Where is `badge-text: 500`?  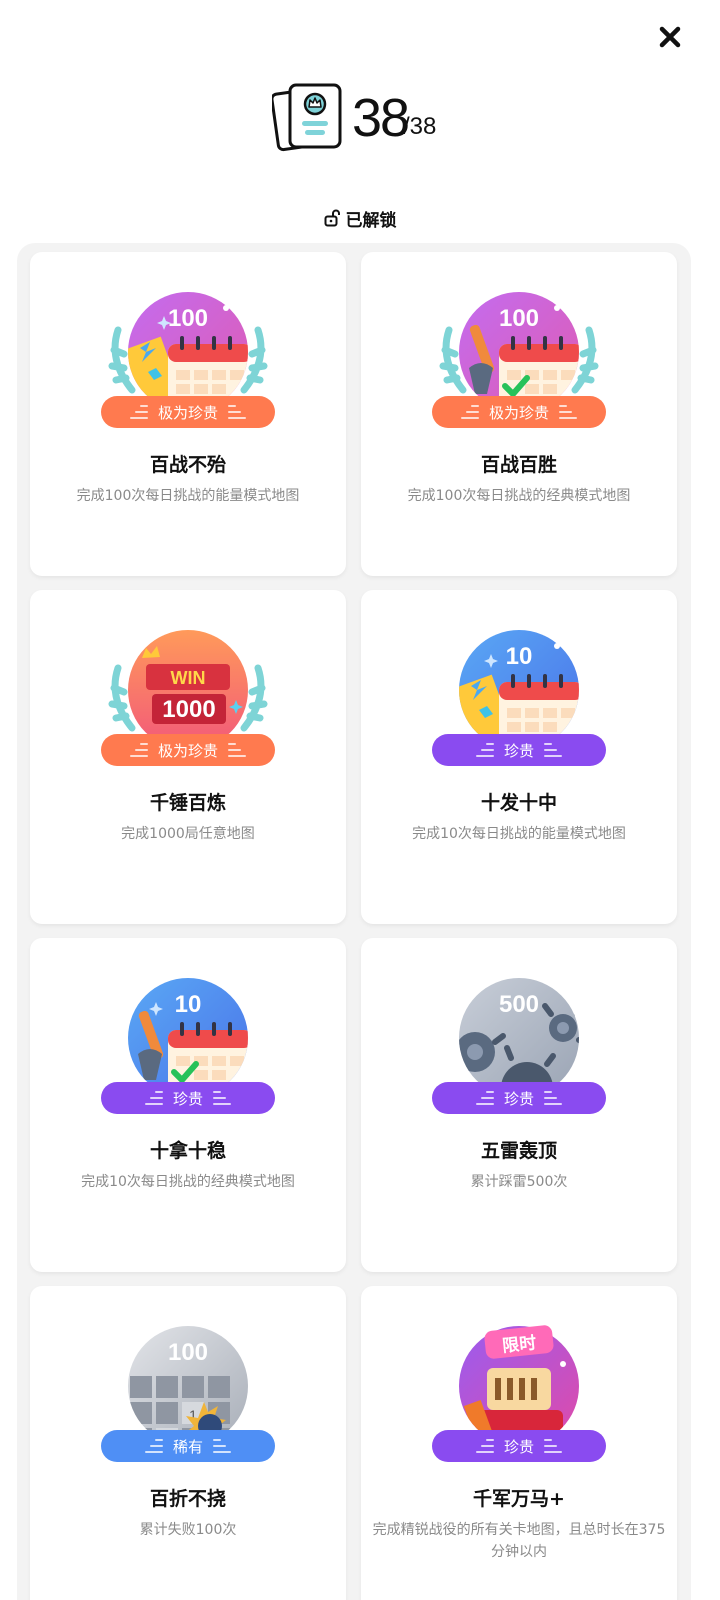
badge-text: 500 is located at coordinates (519, 1004).